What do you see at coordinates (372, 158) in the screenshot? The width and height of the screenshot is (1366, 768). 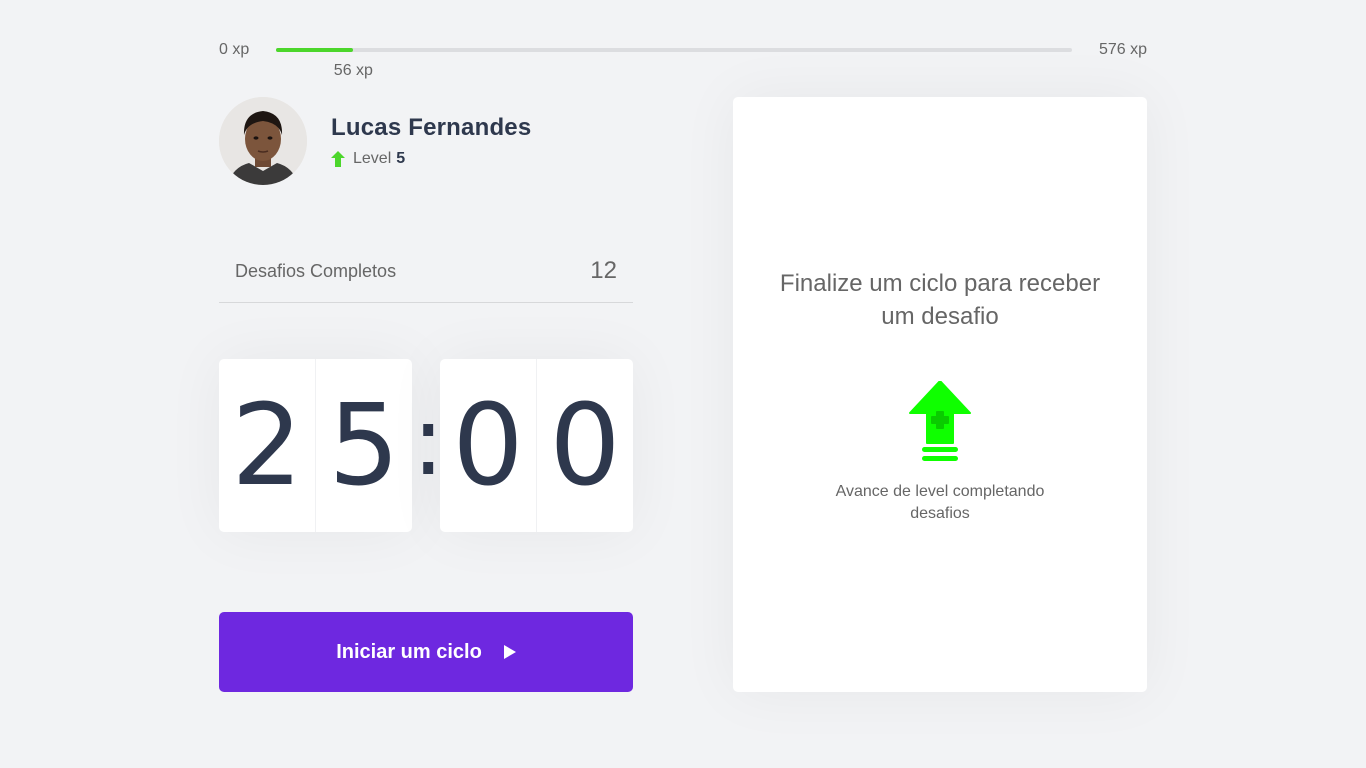 I see `level-label: Level` at bounding box center [372, 158].